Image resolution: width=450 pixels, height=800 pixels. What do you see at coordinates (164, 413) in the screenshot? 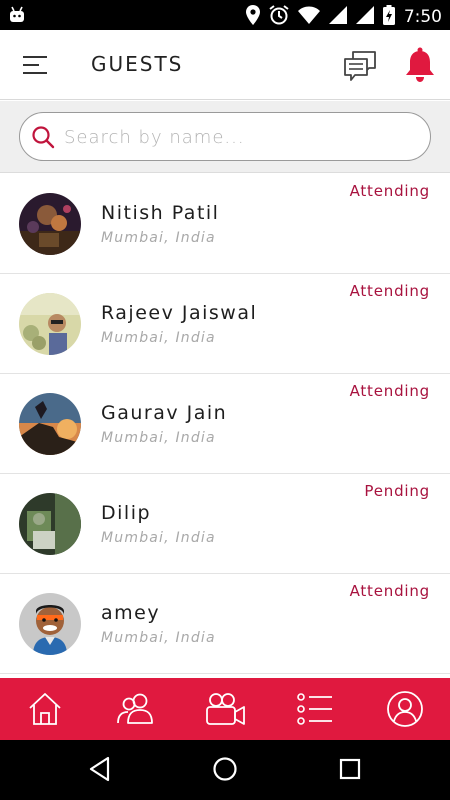
I see `guest-name: Gaurav Jain` at bounding box center [164, 413].